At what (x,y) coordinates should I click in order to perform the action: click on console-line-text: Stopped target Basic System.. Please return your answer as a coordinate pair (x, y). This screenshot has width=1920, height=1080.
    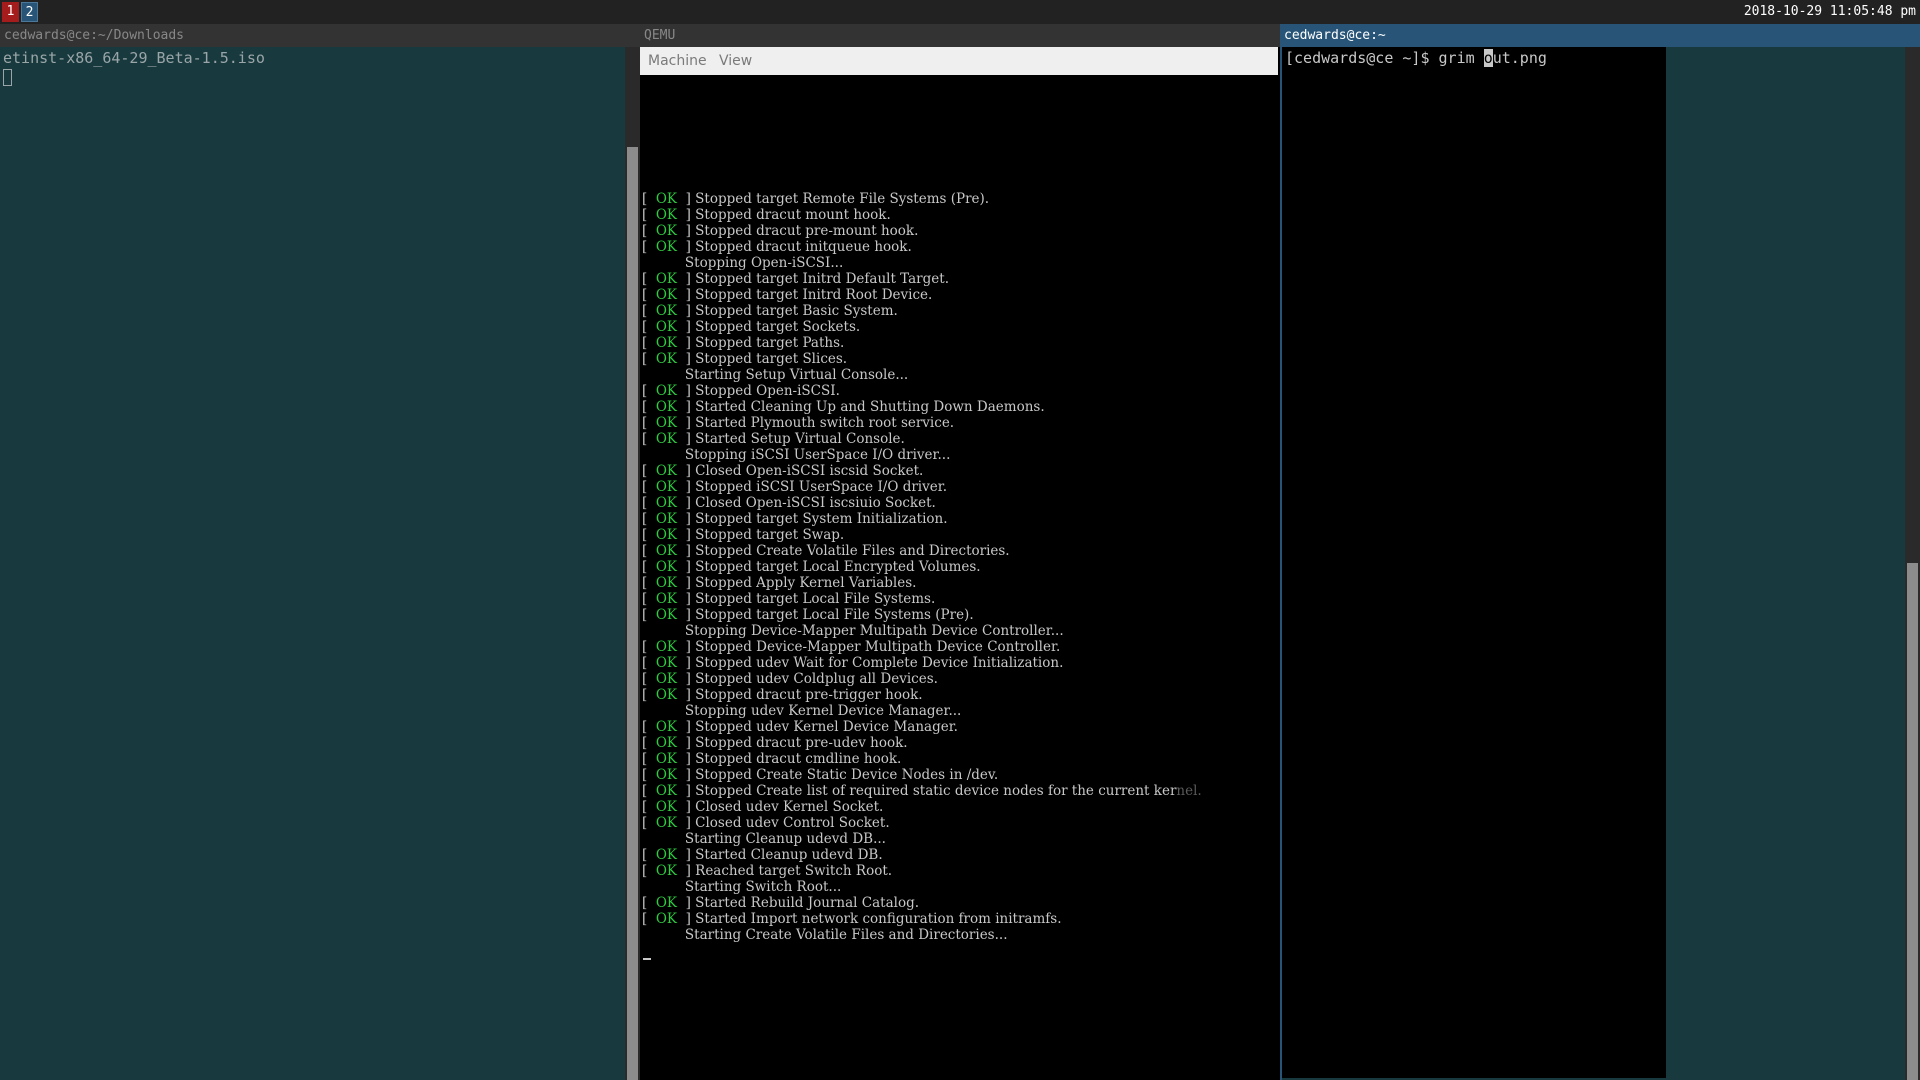
    Looking at the image, I should click on (796, 311).